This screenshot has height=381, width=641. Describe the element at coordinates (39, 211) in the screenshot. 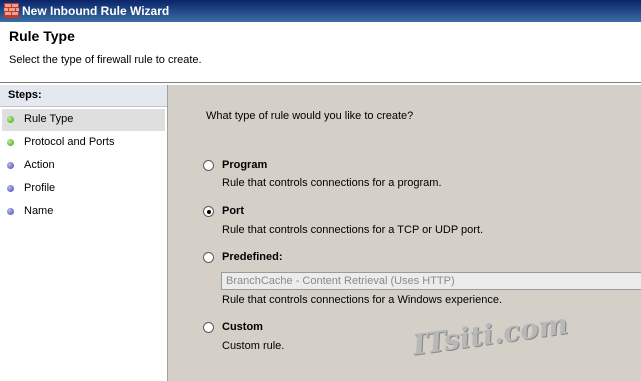

I see `step-label: Name` at that location.